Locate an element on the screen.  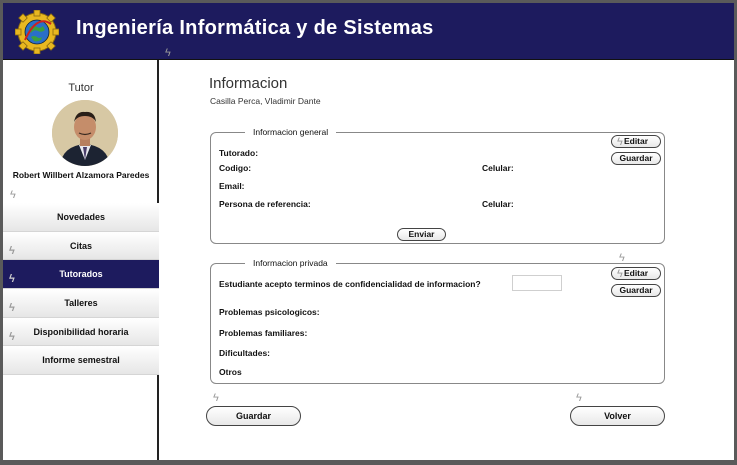
sidebar-item-novedades: Novedades is located at coordinates (81, 217).